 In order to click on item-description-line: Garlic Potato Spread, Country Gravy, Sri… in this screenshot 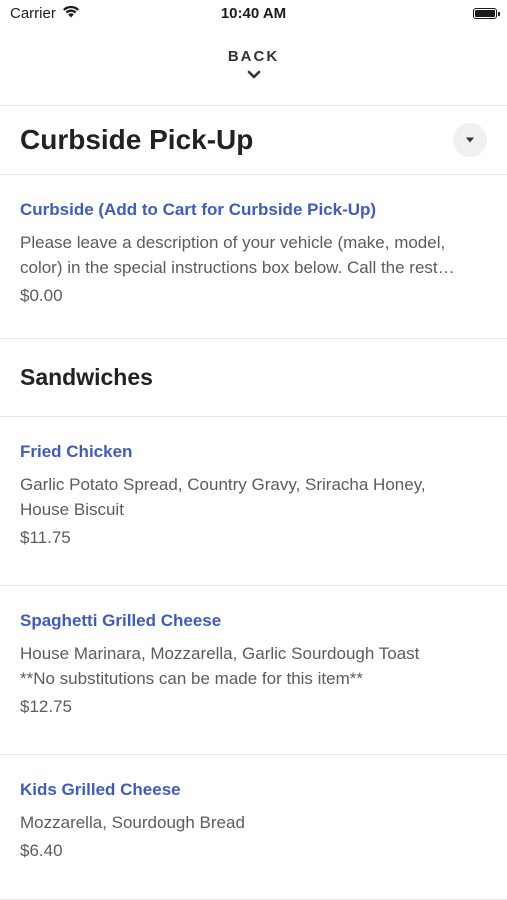, I will do `click(223, 484)`.